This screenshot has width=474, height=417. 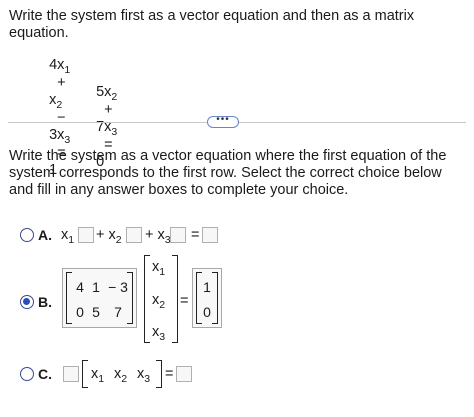 What do you see at coordinates (223, 121) in the screenshot?
I see `more-options-button: •••` at bounding box center [223, 121].